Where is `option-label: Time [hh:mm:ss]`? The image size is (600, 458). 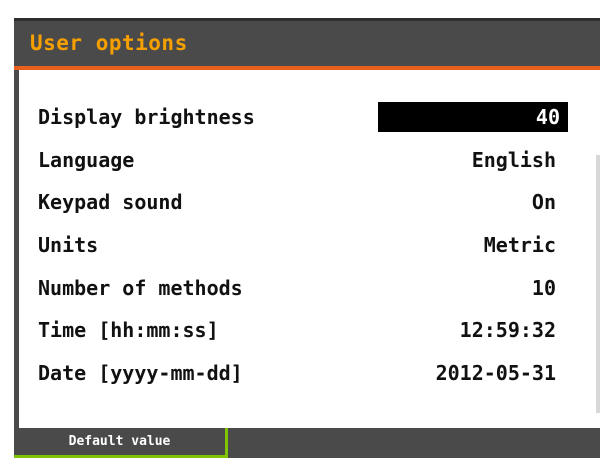 option-label: Time [hh:mm:ss] is located at coordinates (128, 330).